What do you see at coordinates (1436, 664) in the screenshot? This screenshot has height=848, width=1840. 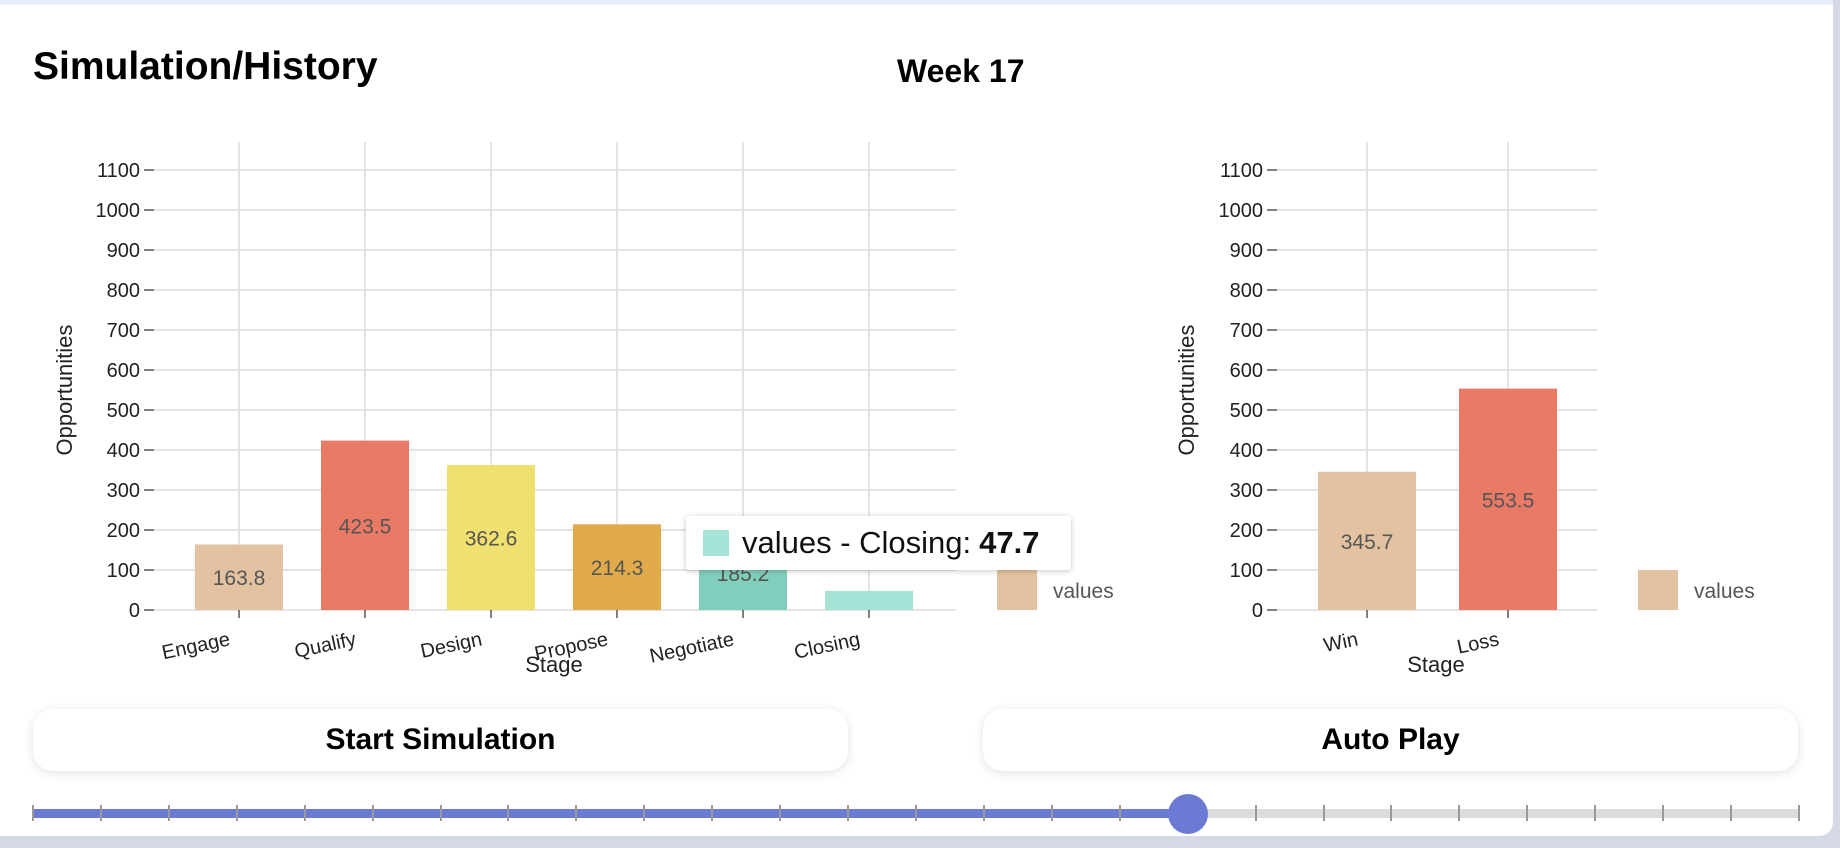 I see `x-axis-title: Stage` at bounding box center [1436, 664].